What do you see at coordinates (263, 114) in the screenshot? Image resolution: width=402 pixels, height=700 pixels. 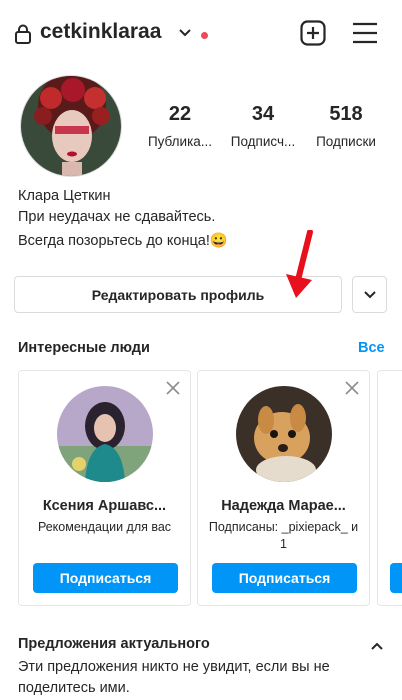 I see `stat-followers-value: 34` at bounding box center [263, 114].